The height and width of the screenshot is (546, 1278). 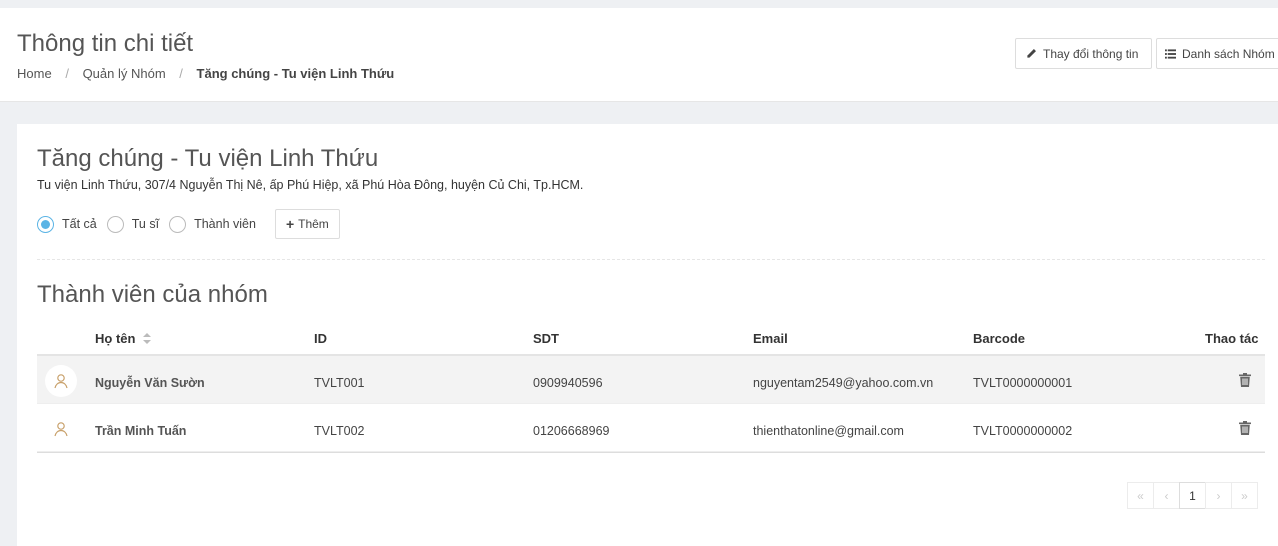 I want to click on first-page-icon: «, so click(x=1140, y=495).